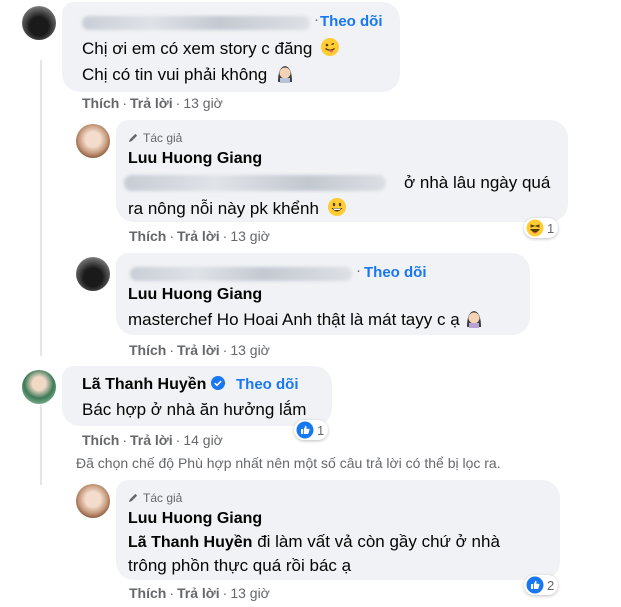 The width and height of the screenshot is (621, 607). Describe the element at coordinates (153, 385) in the screenshot. I see `commenter-name: Lã Thanh Huyền` at that location.